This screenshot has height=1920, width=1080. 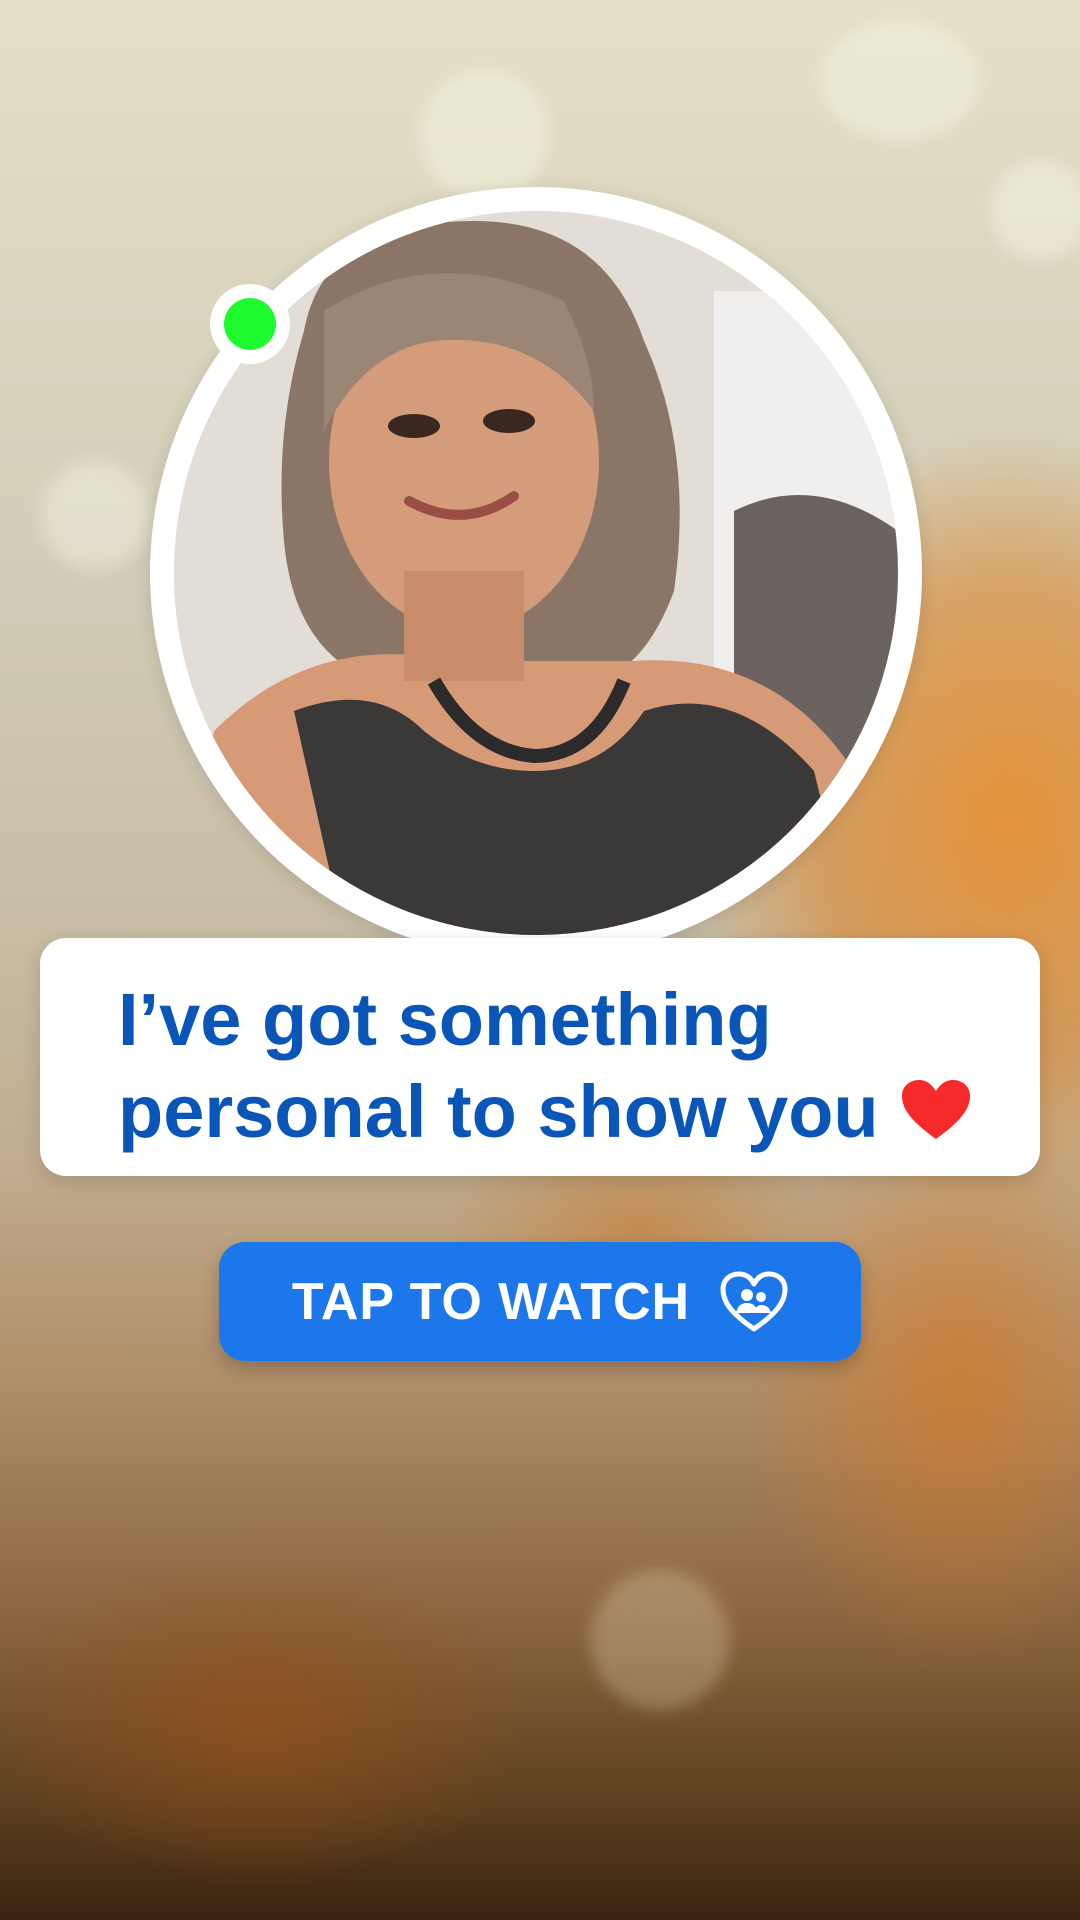 What do you see at coordinates (445, 1019) in the screenshot?
I see `message-line-1: I’ve got something` at bounding box center [445, 1019].